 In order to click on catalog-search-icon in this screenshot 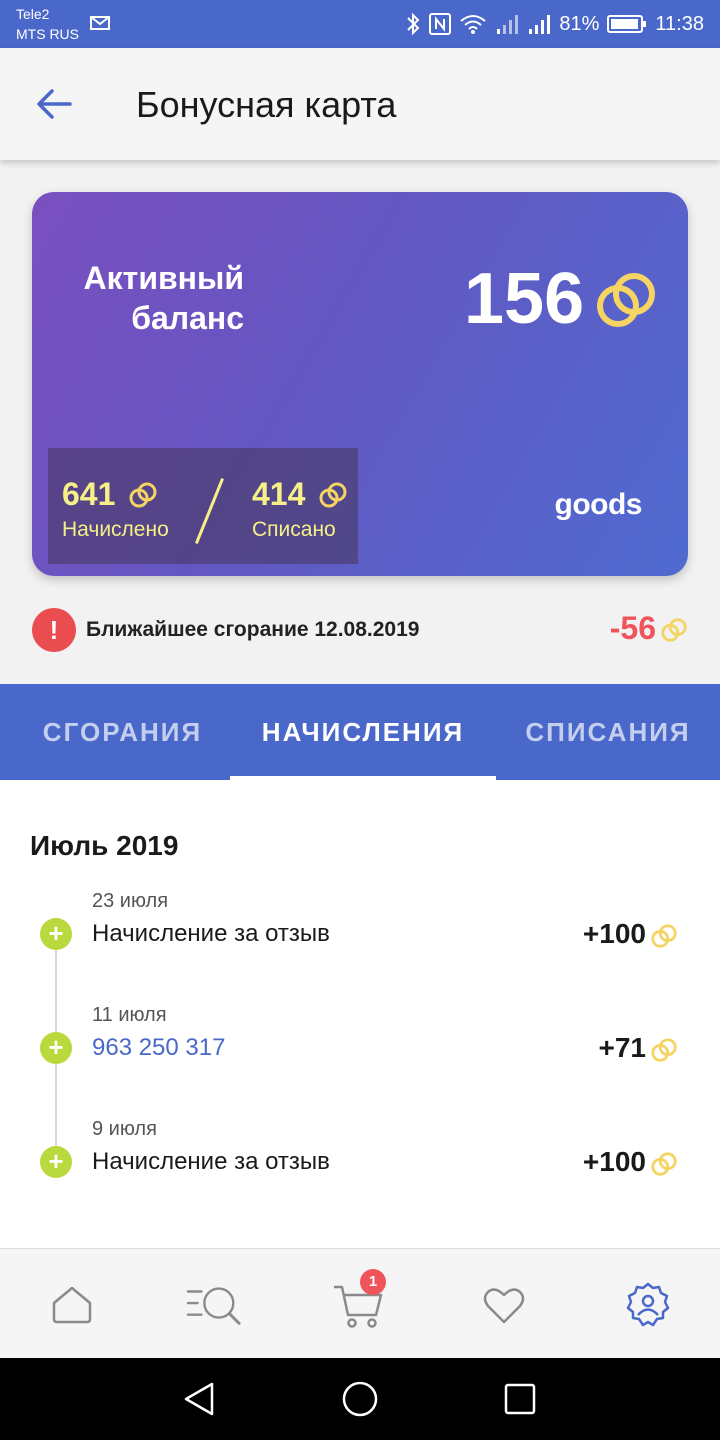, I will do `click(213, 1306)`.